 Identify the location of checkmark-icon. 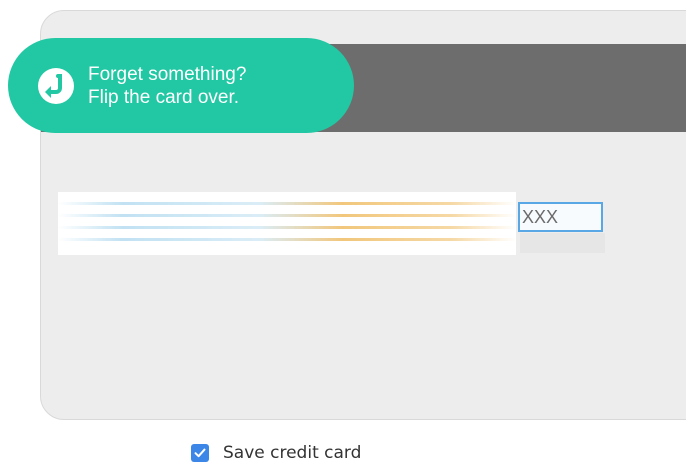
(200, 453).